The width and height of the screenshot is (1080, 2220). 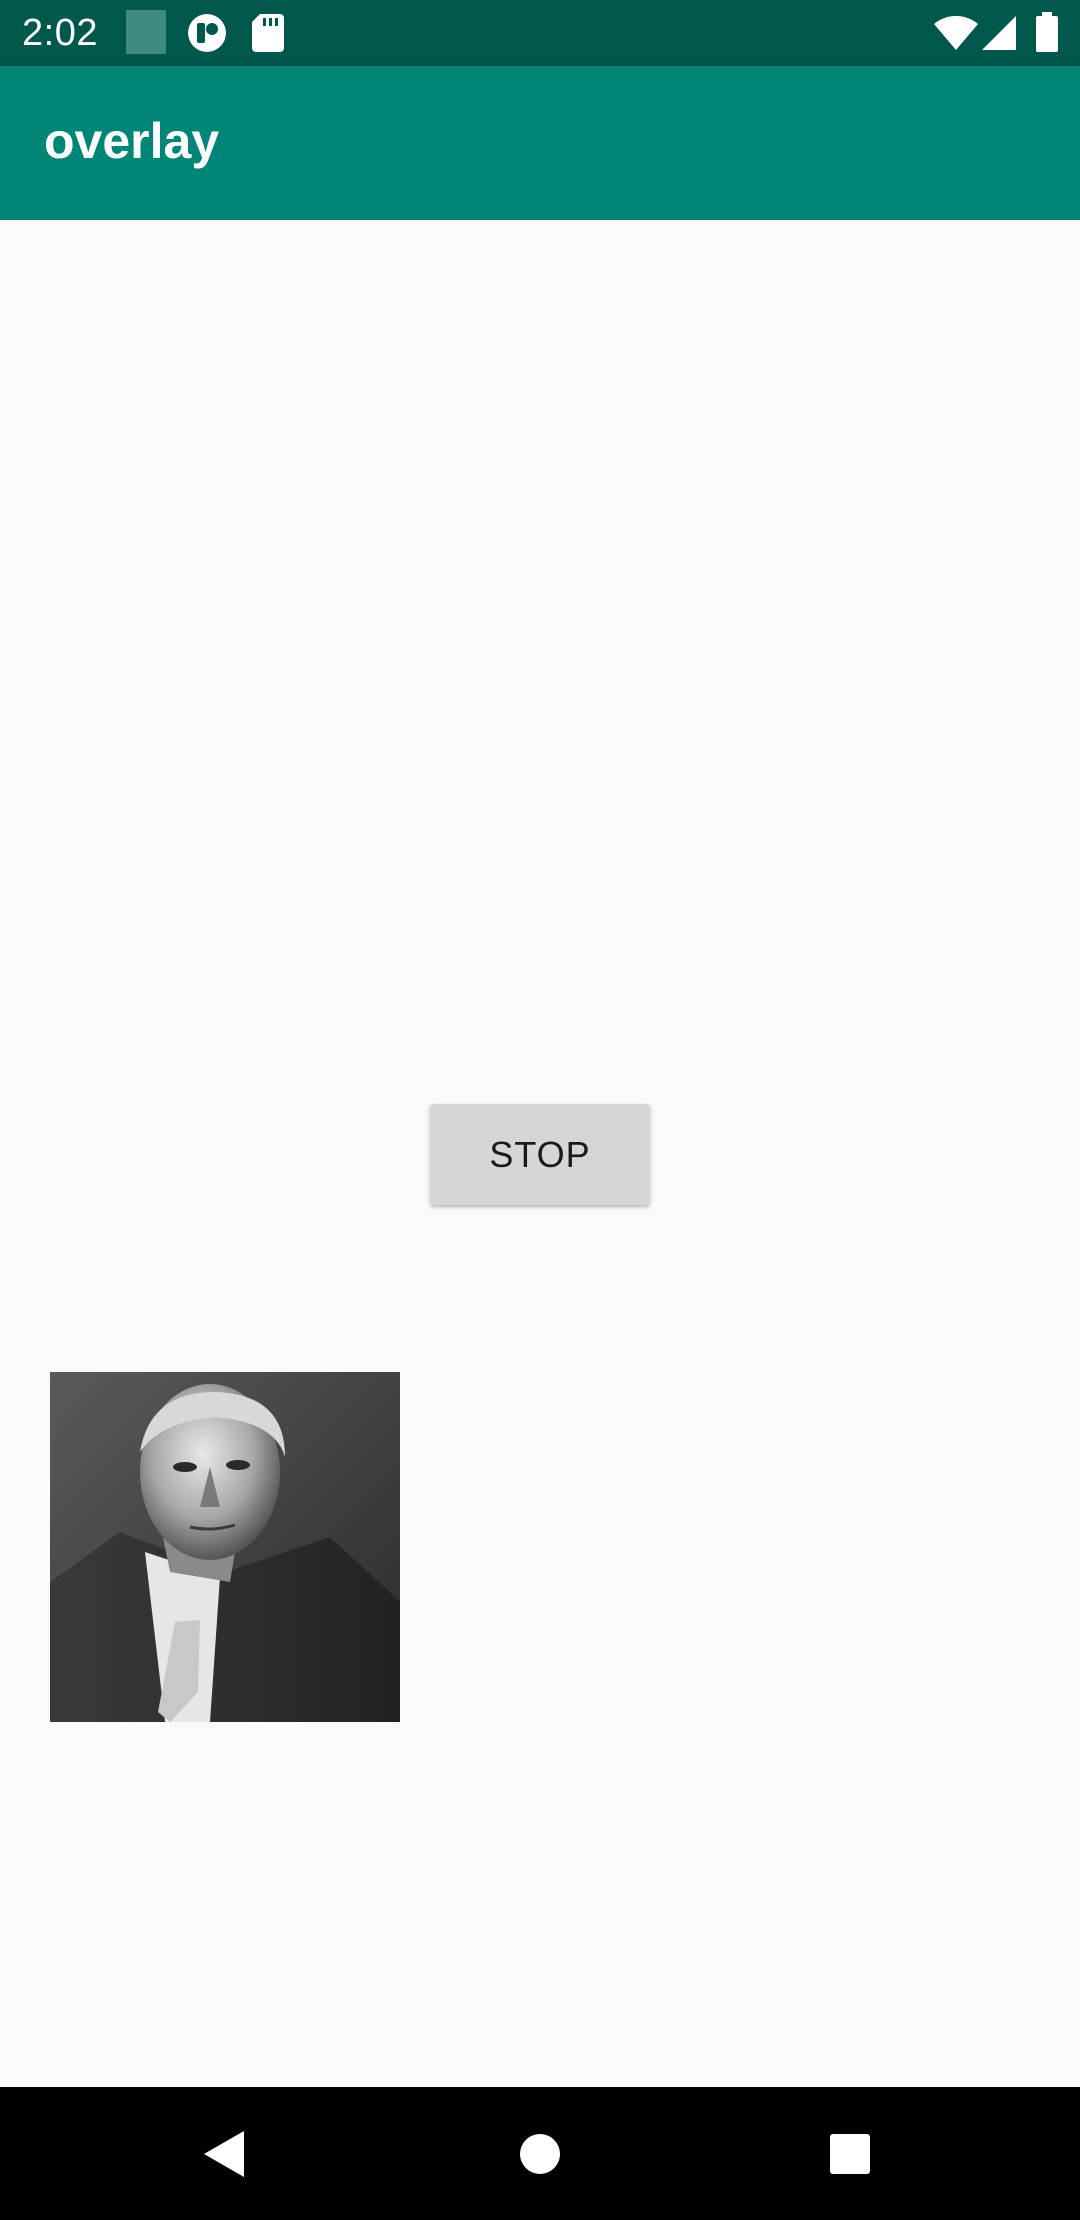 What do you see at coordinates (146, 32) in the screenshot?
I see `app-square-icon` at bounding box center [146, 32].